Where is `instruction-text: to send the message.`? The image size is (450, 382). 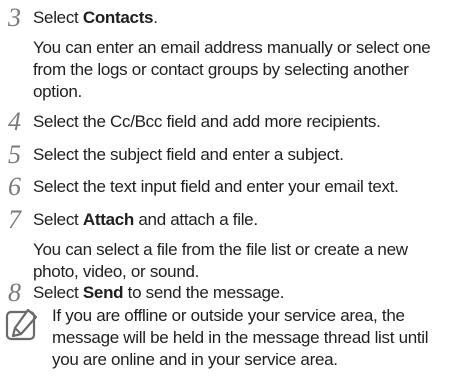
instruction-text: to send the message. is located at coordinates (204, 292).